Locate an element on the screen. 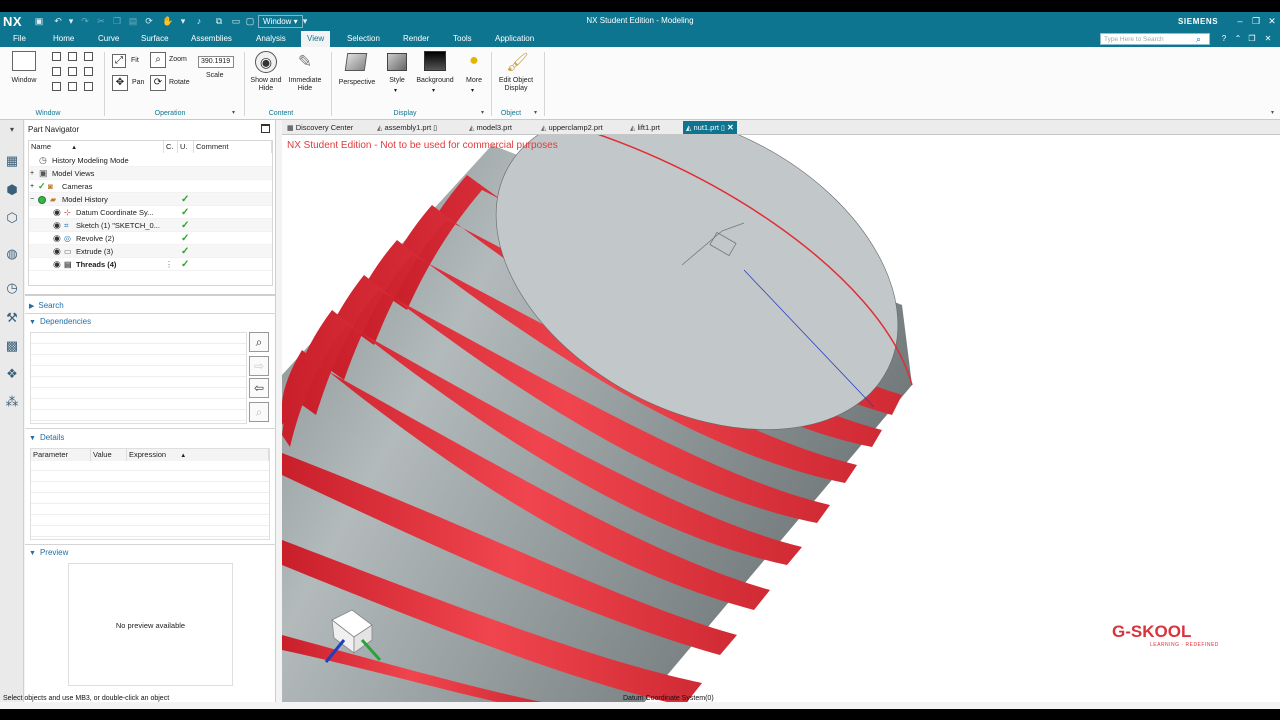 This screenshot has height=720, width=1280. layout-6-icon is located at coordinates (88, 71).